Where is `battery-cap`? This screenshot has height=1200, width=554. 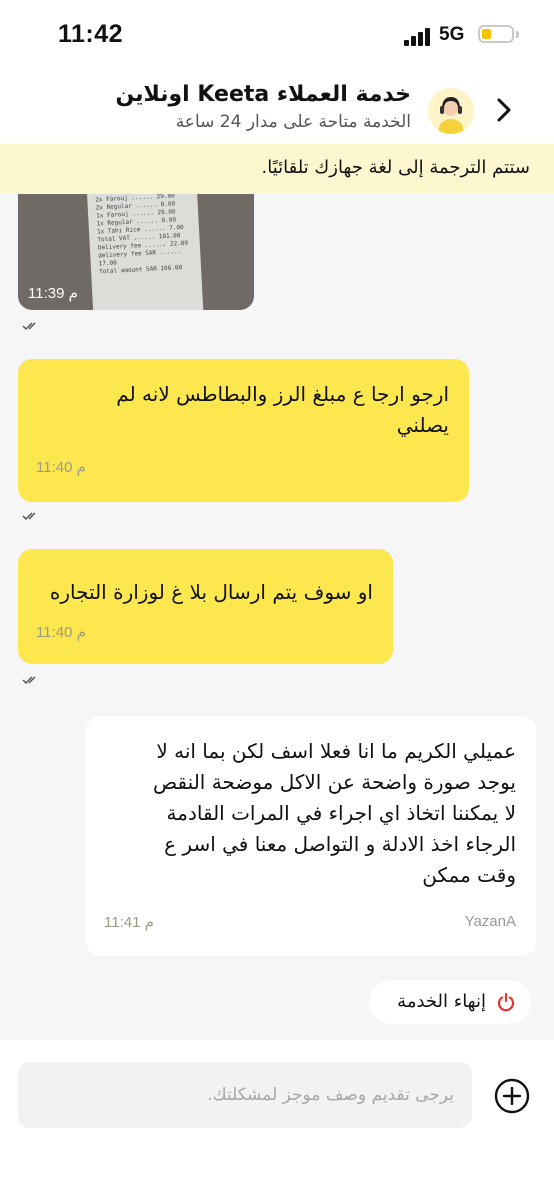
battery-cap is located at coordinates (517, 34).